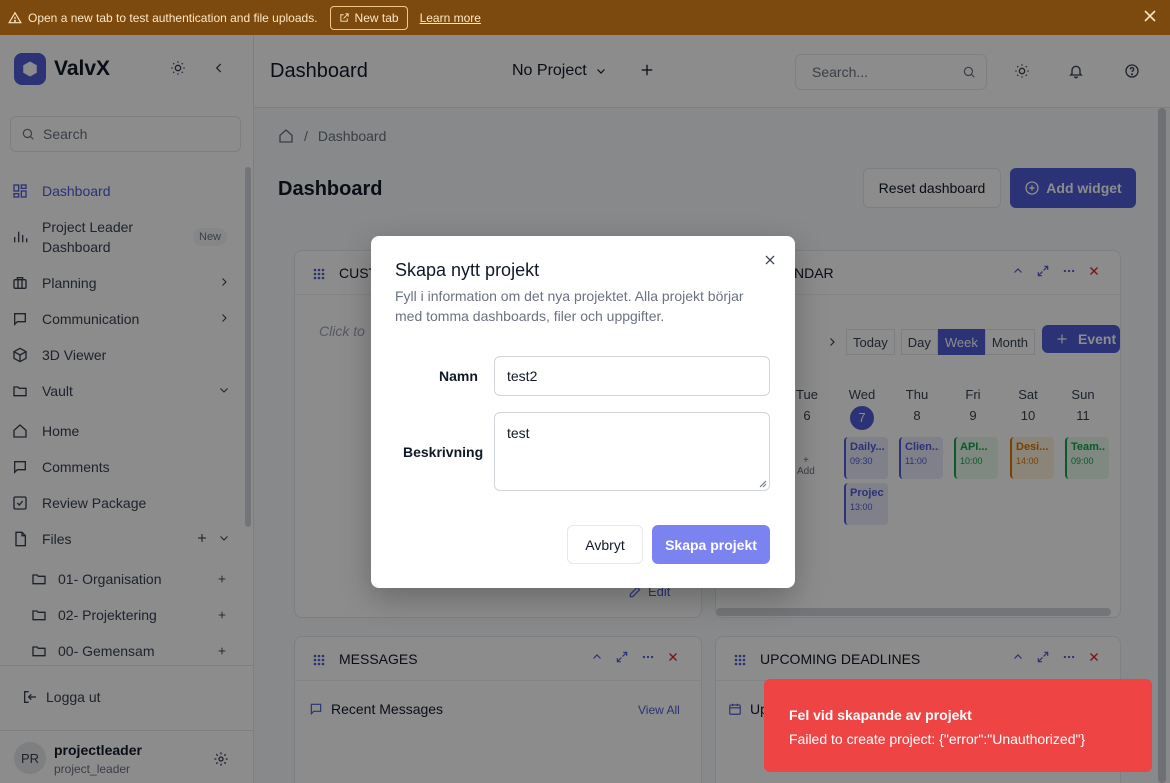  What do you see at coordinates (605, 544) in the screenshot?
I see `cancel-button: Avbryt` at bounding box center [605, 544].